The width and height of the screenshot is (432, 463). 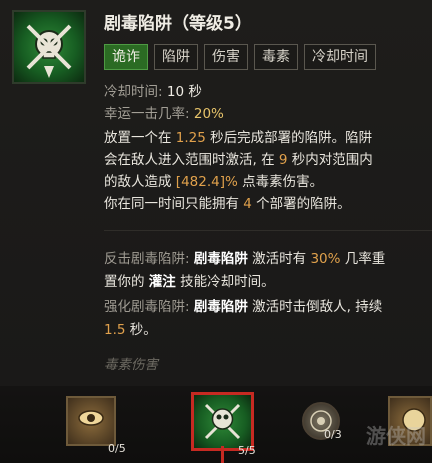 I want to click on divider, so click(x=268, y=230).